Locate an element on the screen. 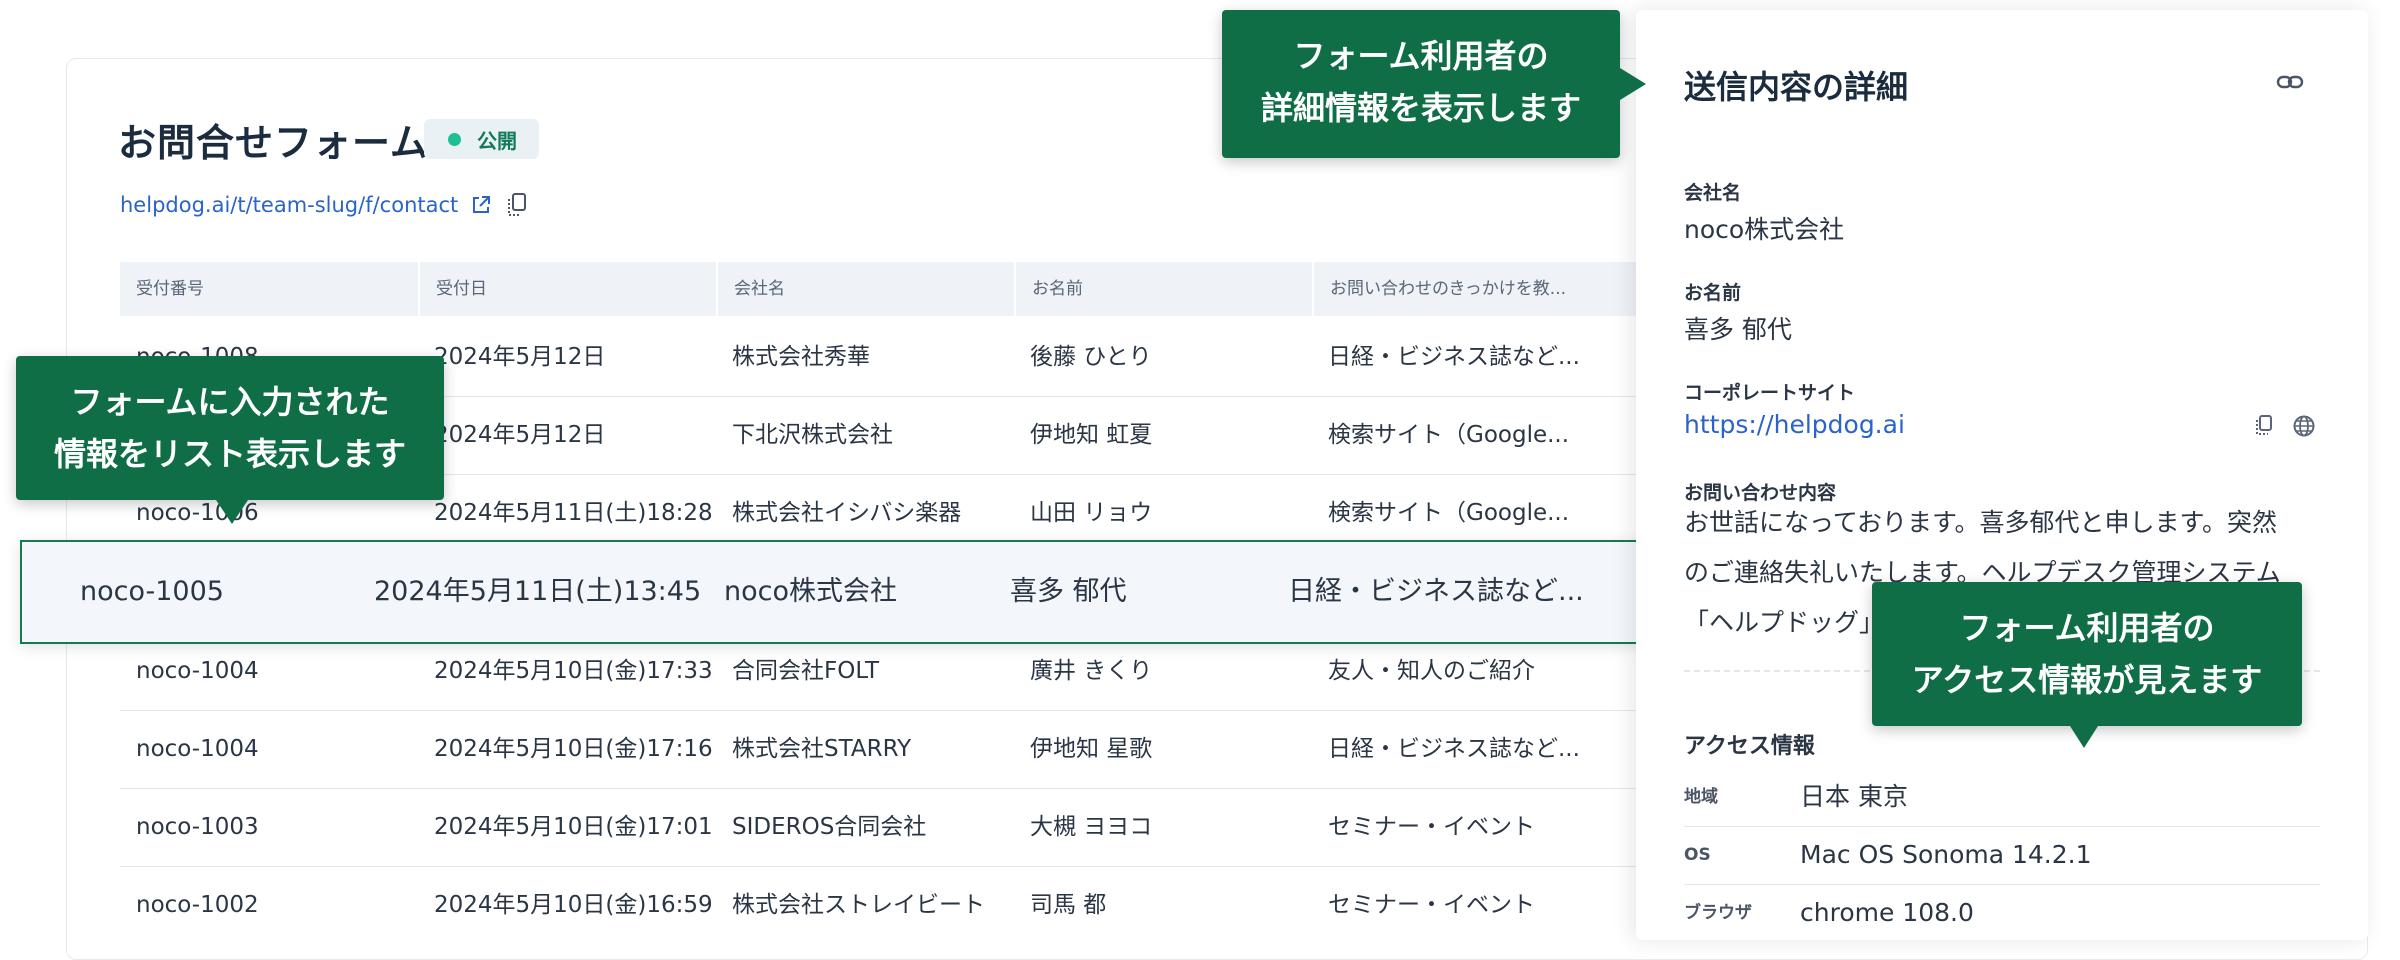 This screenshot has width=2400, height=960. name-value: 喜多 郁代 is located at coordinates (1738, 329).